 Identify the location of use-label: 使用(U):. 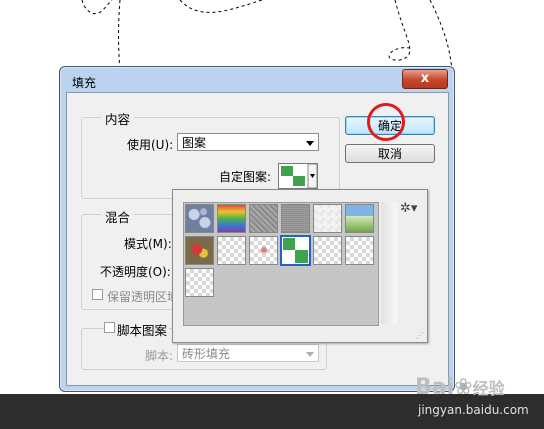
(150, 145).